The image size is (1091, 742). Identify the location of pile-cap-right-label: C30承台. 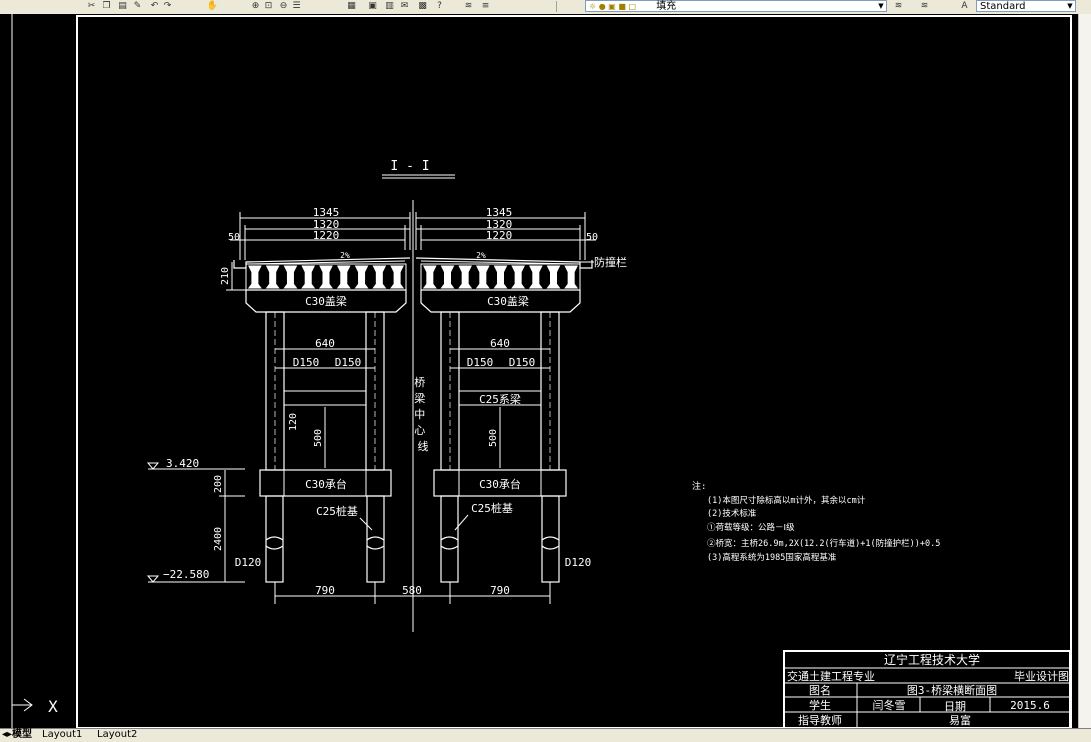
(500, 484).